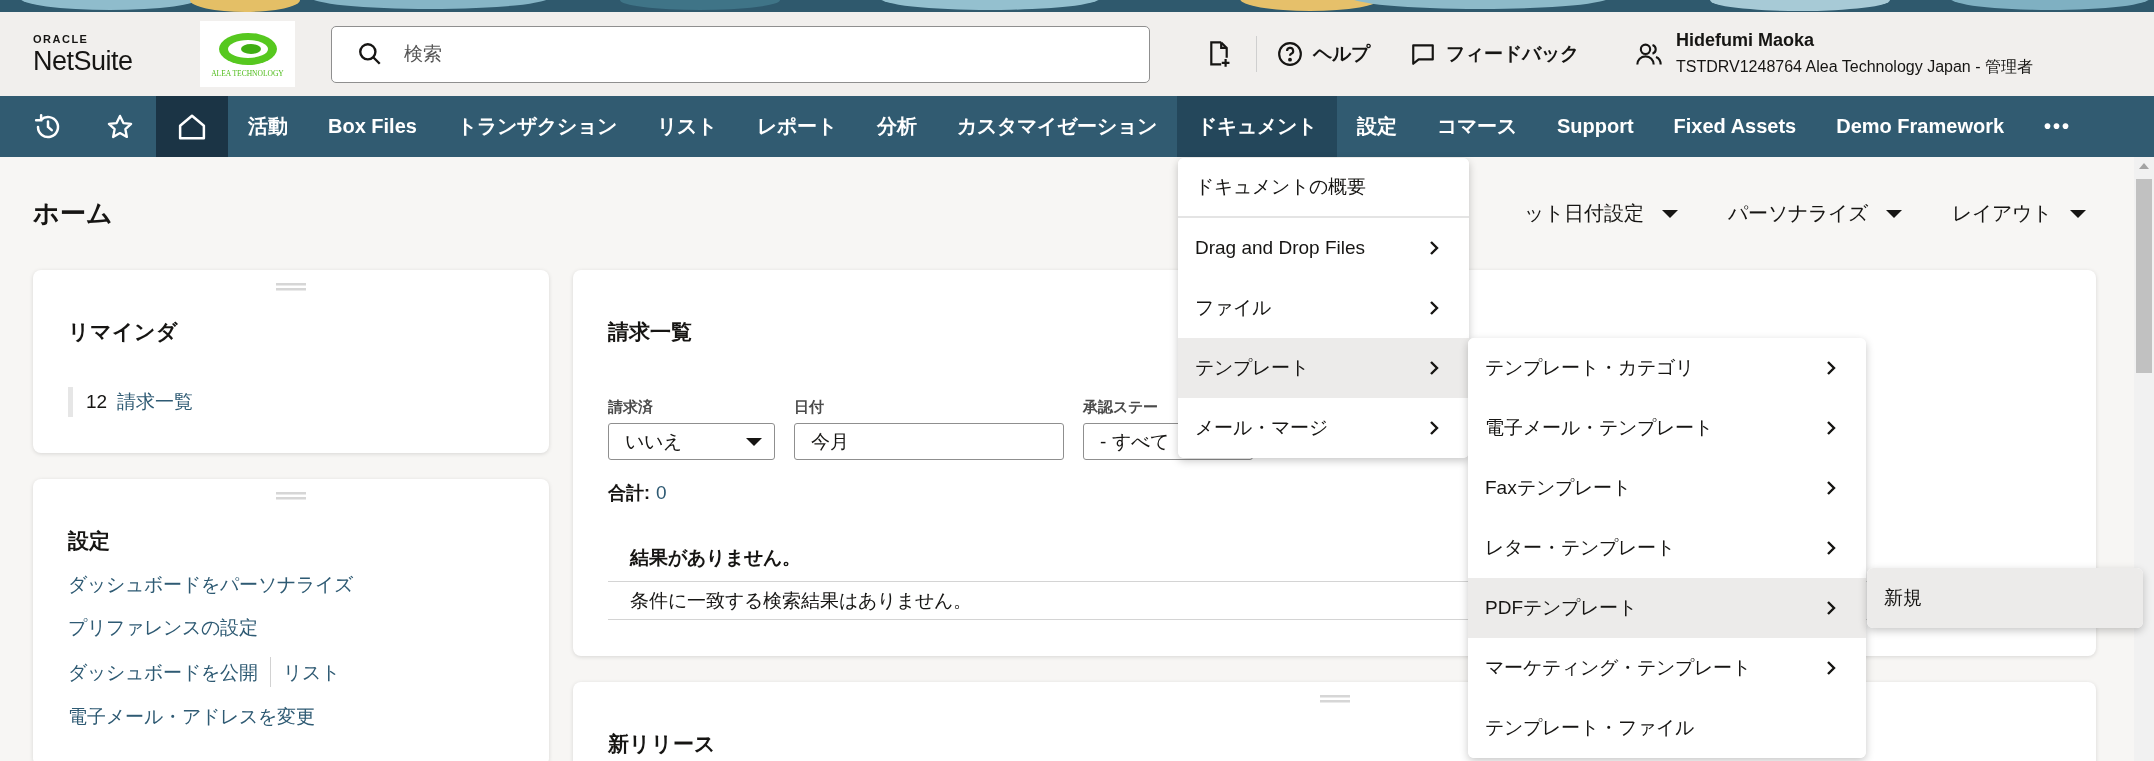  I want to click on menu-item: ファイル, so click(1323, 308).